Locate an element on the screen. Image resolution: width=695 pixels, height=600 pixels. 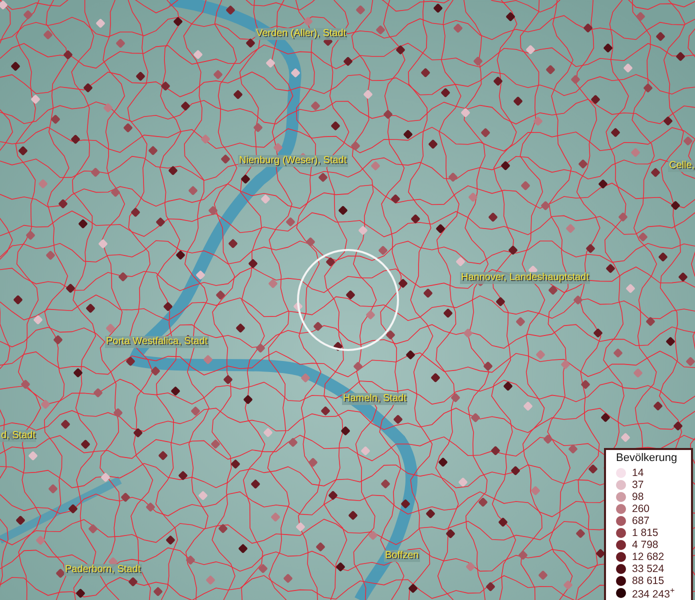
legend-label: 14 is located at coordinates (638, 473).